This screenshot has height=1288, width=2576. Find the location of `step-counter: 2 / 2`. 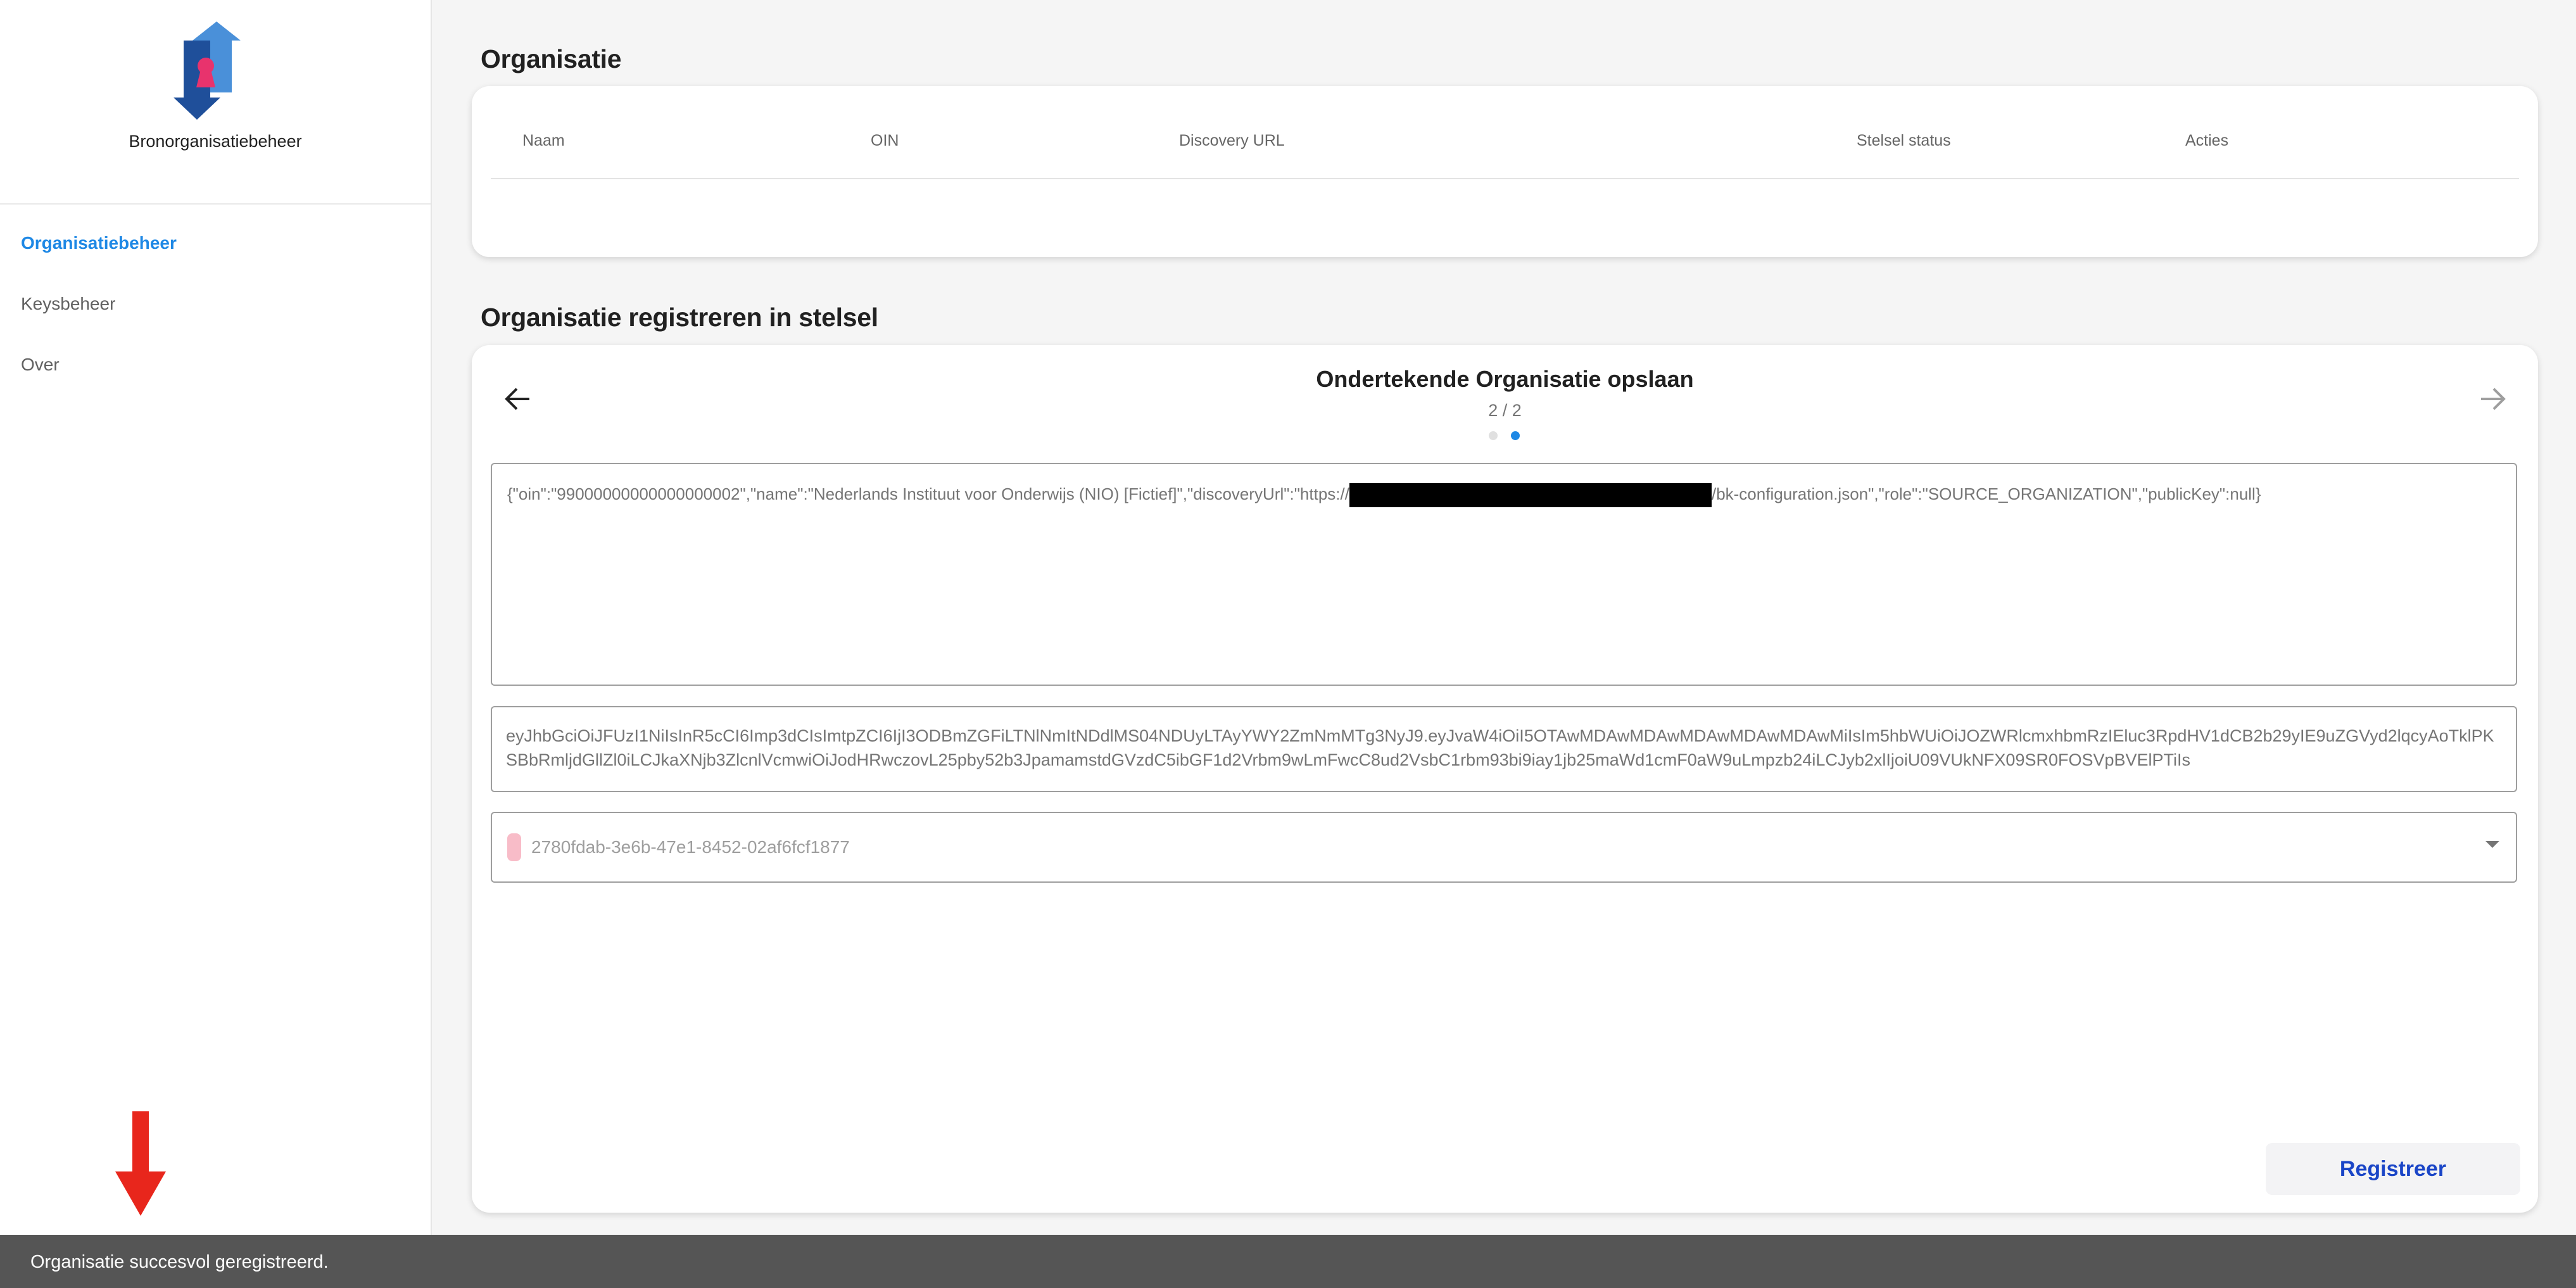

step-counter: 2 / 2 is located at coordinates (1505, 410).